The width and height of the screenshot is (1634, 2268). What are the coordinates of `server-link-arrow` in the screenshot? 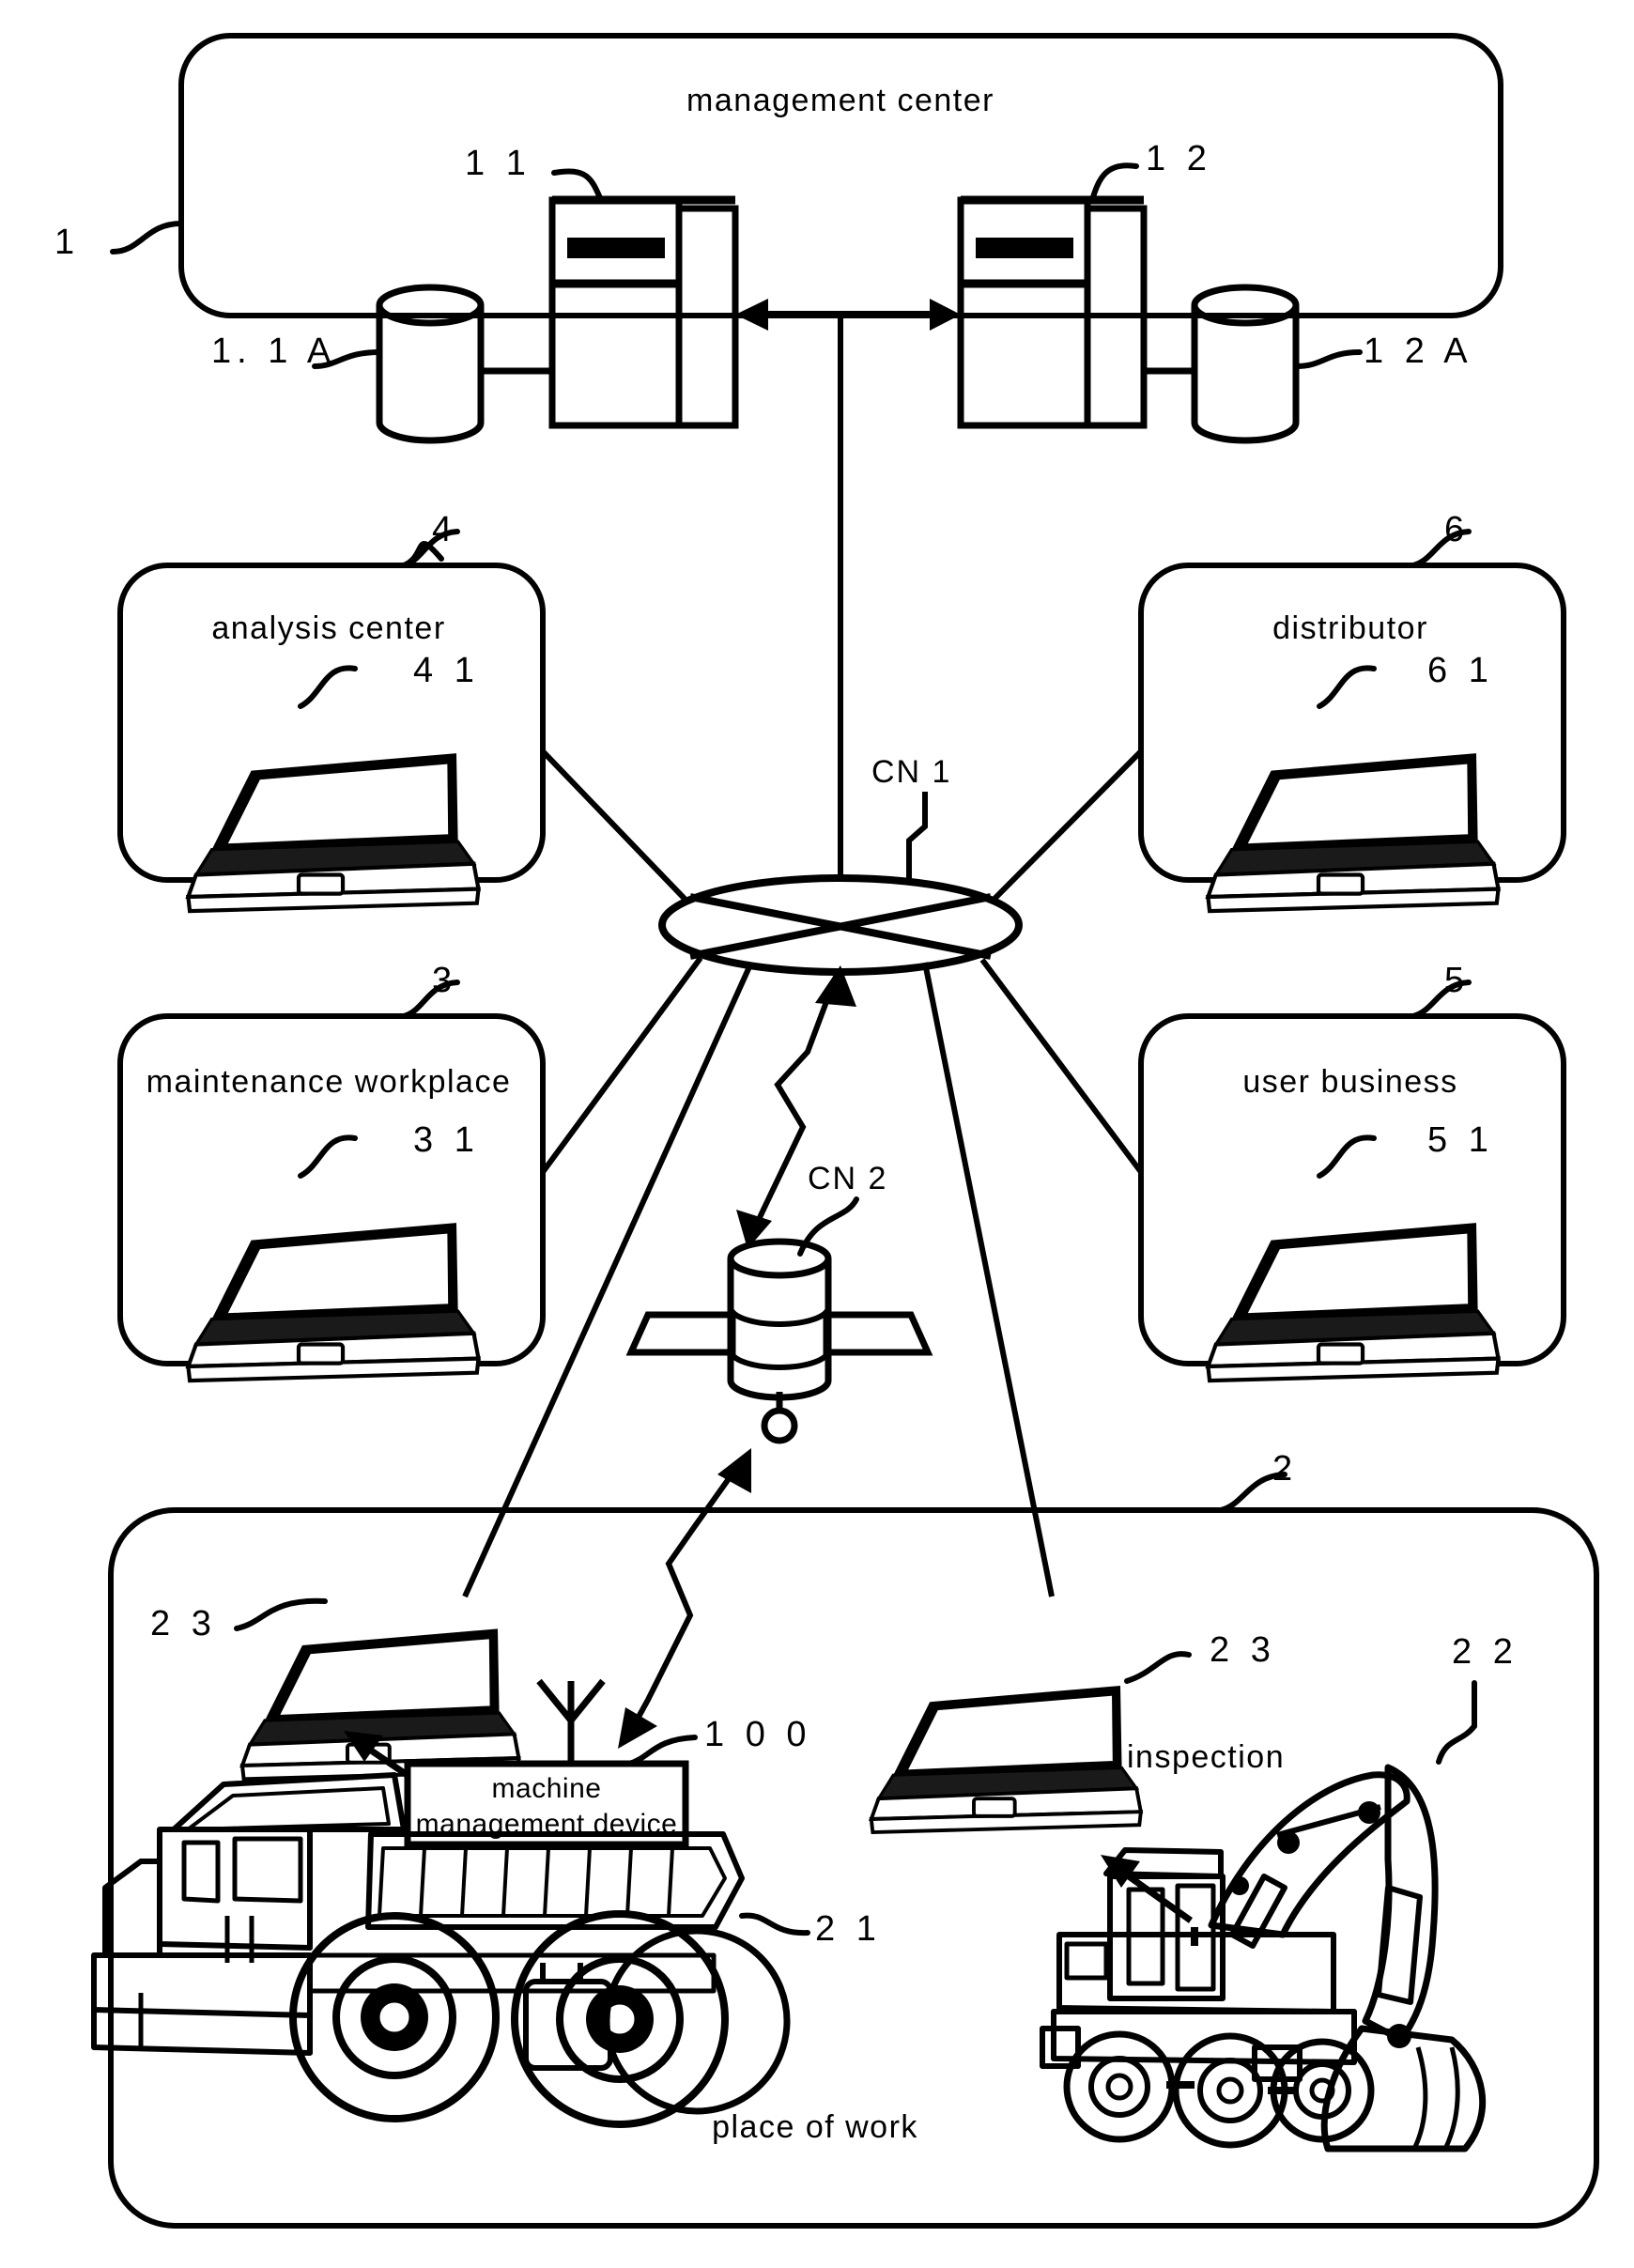 It's located at (848, 315).